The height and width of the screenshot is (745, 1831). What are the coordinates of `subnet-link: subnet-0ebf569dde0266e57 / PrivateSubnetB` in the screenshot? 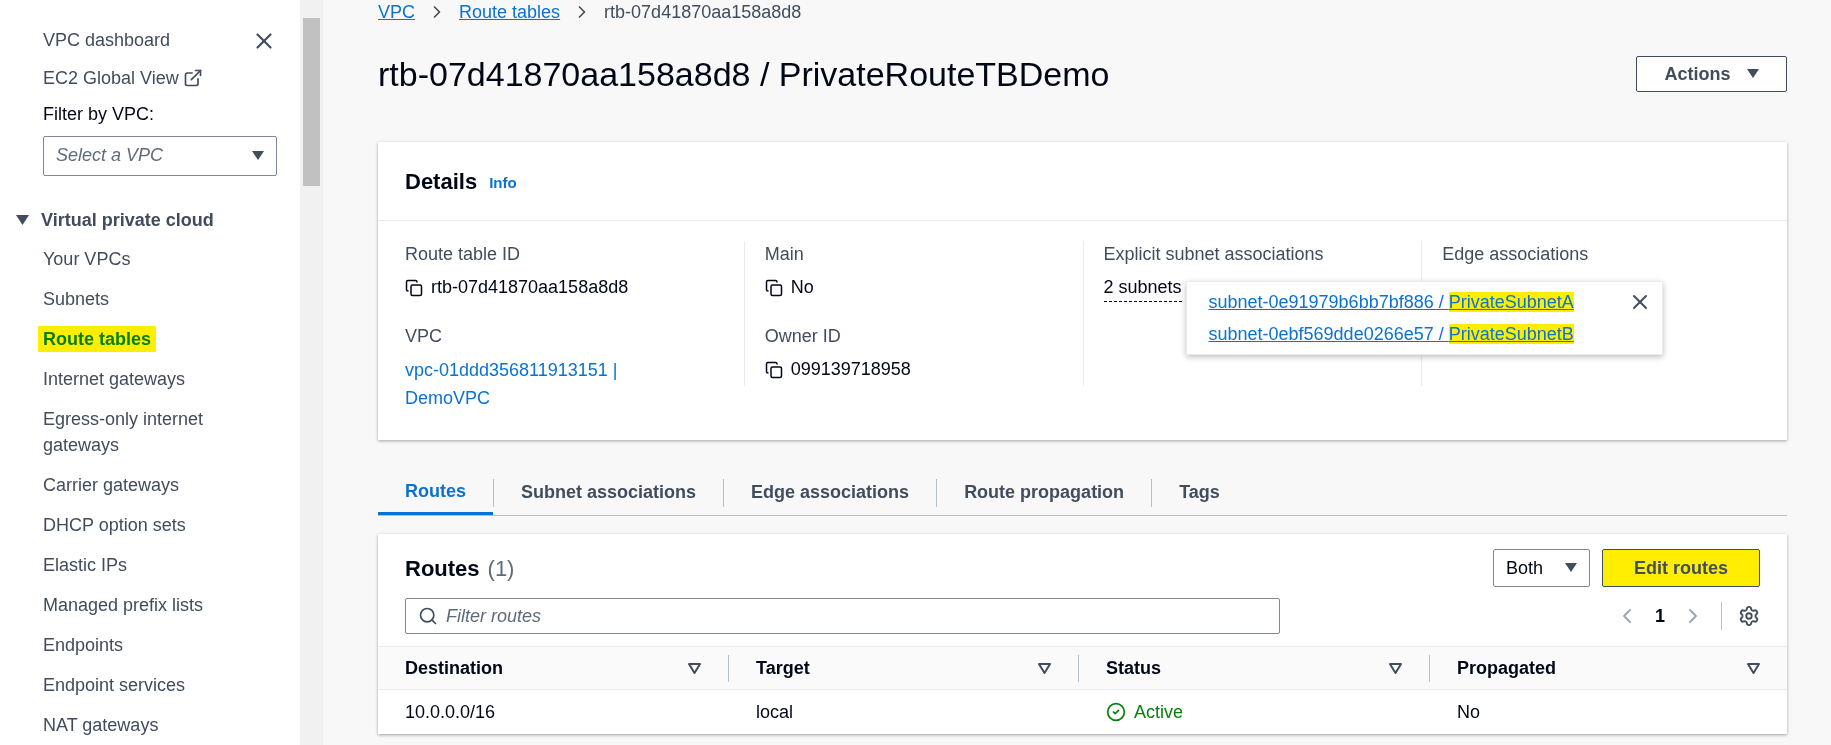 It's located at (1391, 334).